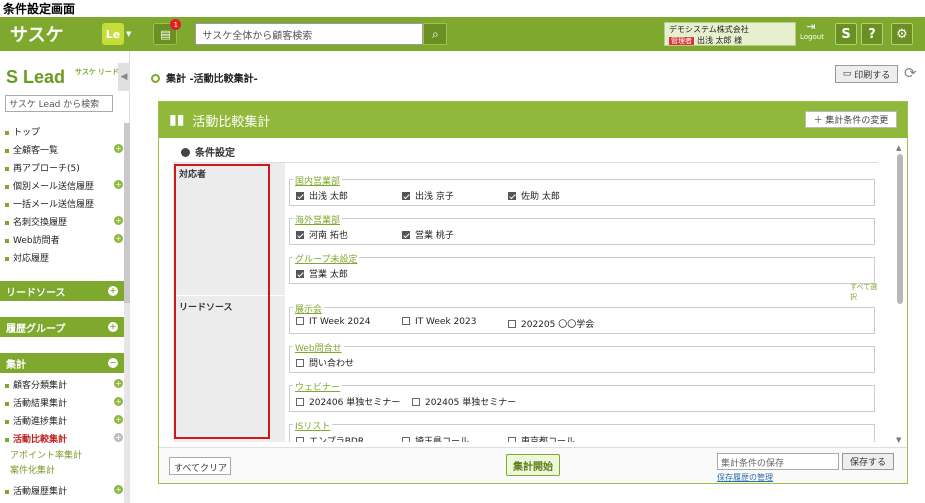  What do you see at coordinates (812, 33) in the screenshot?
I see `logout-button: ⇥ Logout` at bounding box center [812, 33].